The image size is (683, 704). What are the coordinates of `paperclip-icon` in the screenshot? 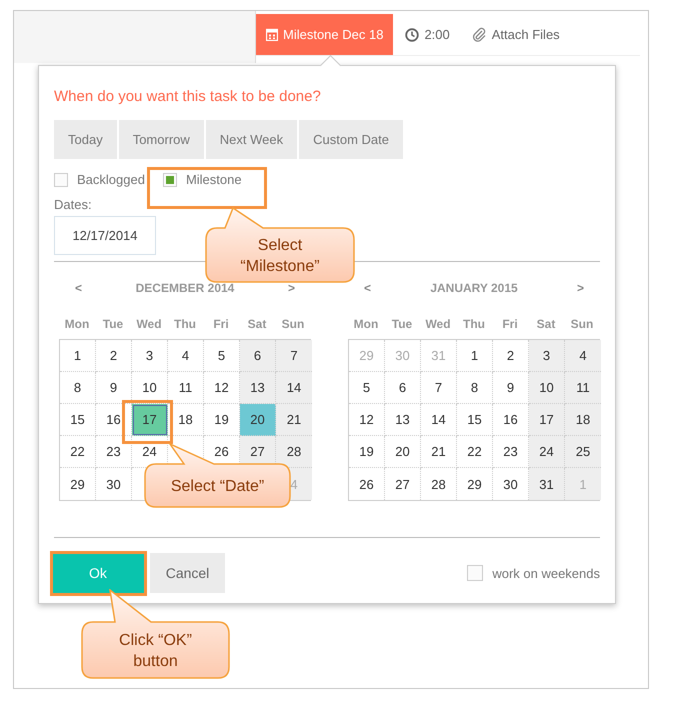 It's located at (479, 34).